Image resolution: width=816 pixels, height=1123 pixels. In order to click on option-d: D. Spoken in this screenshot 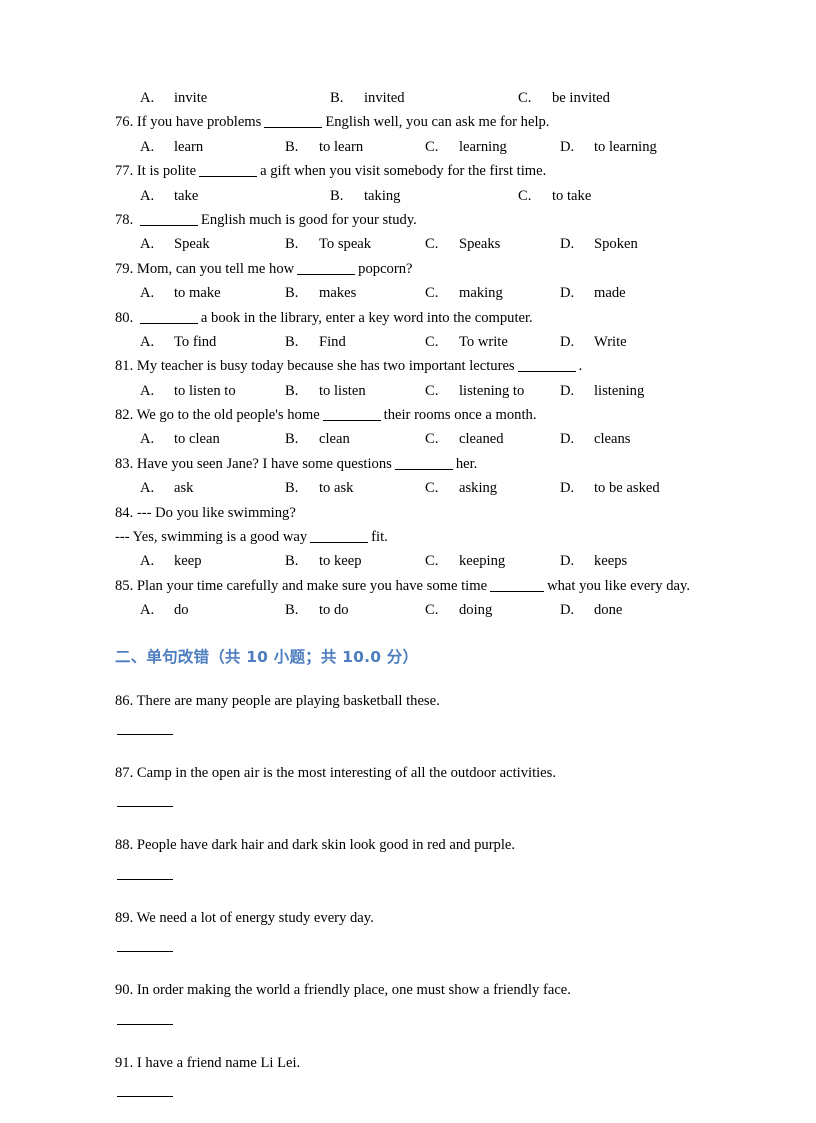, I will do `click(599, 244)`.